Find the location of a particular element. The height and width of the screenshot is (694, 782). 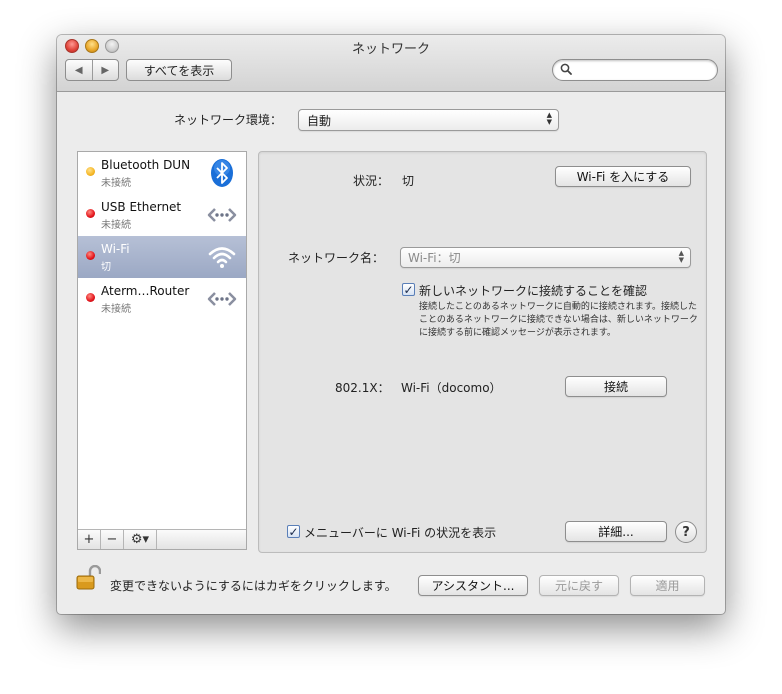

ask-join-label: 新しいネットワークに接続することを確認 is located at coordinates (533, 290).